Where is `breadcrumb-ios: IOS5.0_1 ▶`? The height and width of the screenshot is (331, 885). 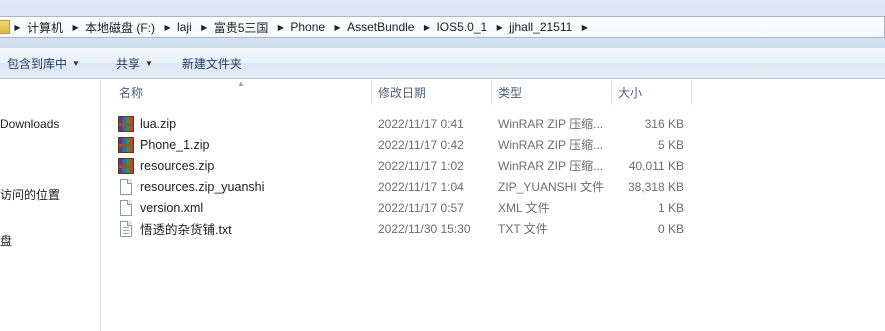
breadcrumb-ios: IOS5.0_1 ▶ is located at coordinates (470, 27).